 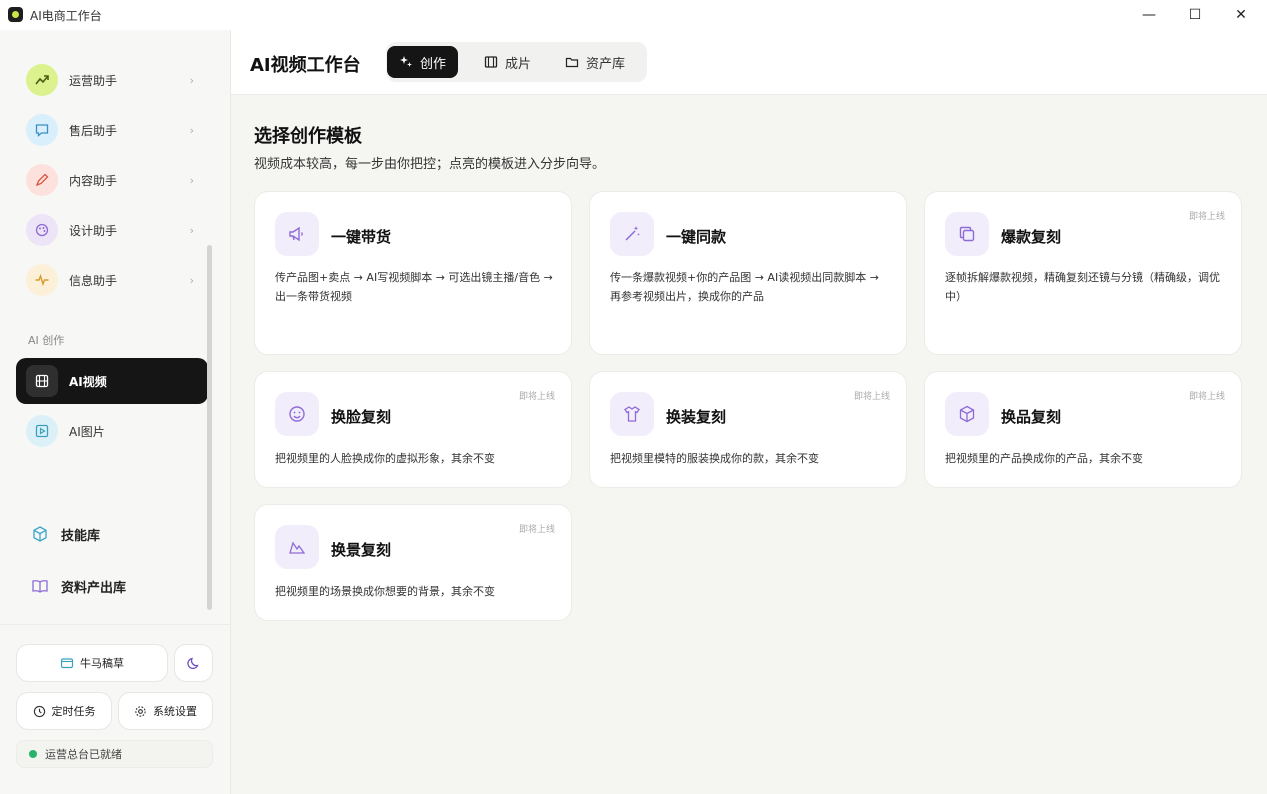 I want to click on wallet-icon, so click(x=67, y=663).